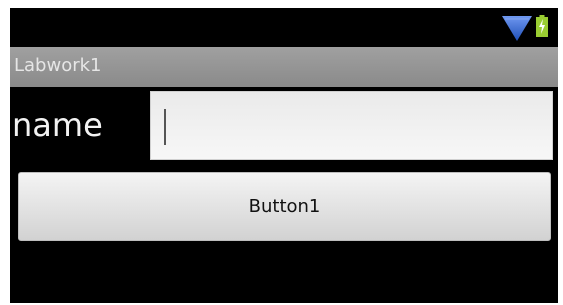 The image size is (563, 305). I want to click on text-cursor, so click(165, 127).